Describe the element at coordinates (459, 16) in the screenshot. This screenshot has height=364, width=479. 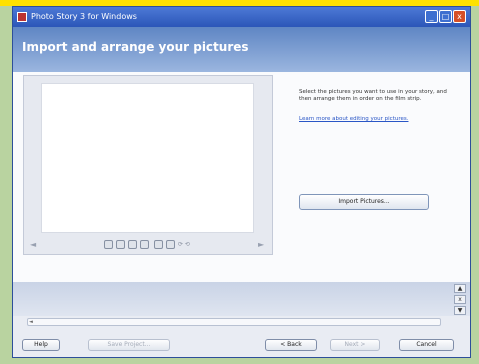
I see `close-button: x` at that location.